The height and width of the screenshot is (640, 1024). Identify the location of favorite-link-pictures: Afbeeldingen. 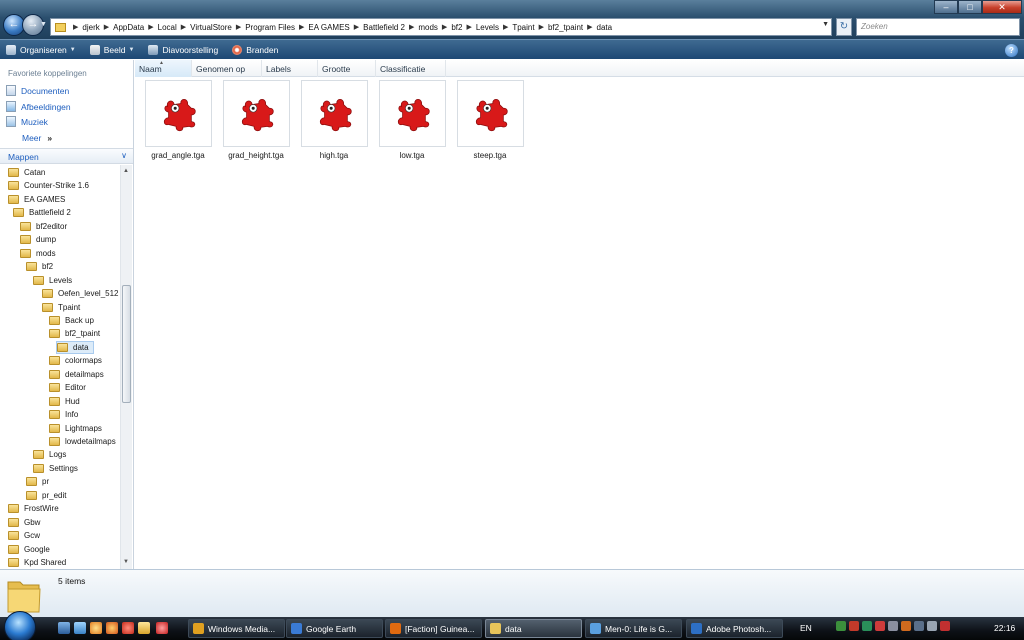
(38, 106).